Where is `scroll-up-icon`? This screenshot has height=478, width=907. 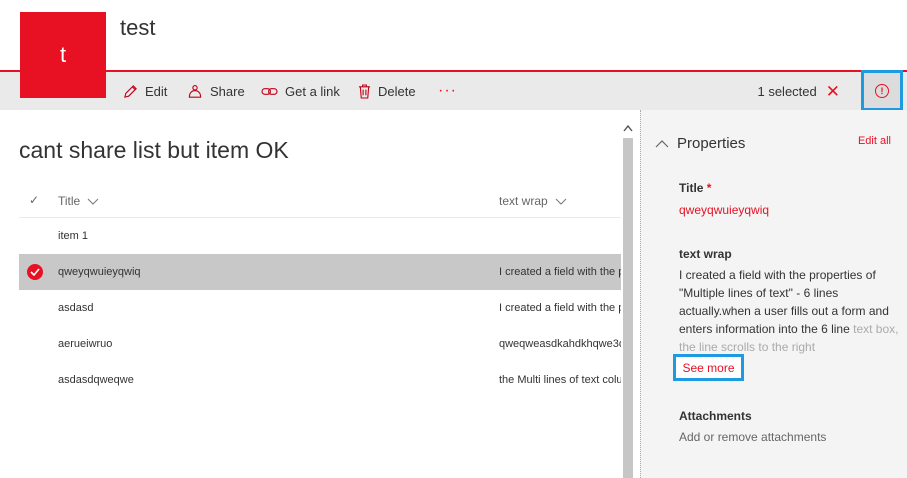
scroll-up-icon is located at coordinates (628, 128).